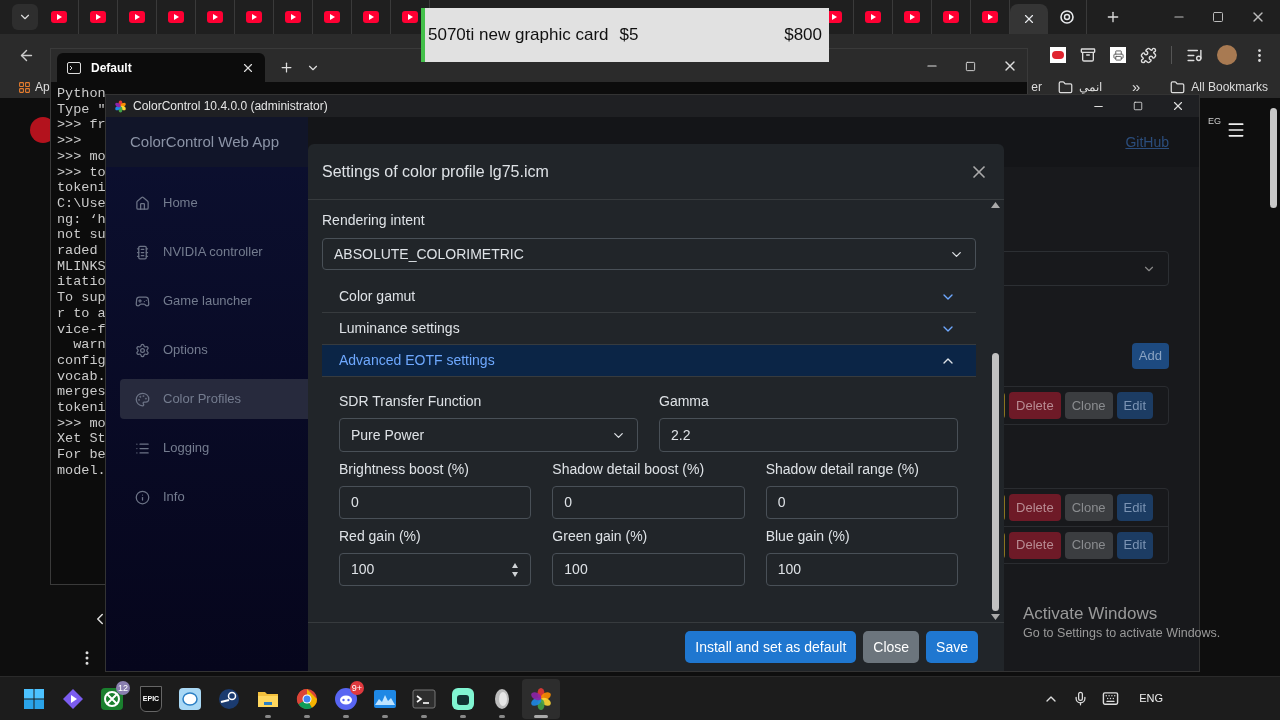  What do you see at coordinates (952, 647) in the screenshot?
I see `dialog-button: Save` at bounding box center [952, 647].